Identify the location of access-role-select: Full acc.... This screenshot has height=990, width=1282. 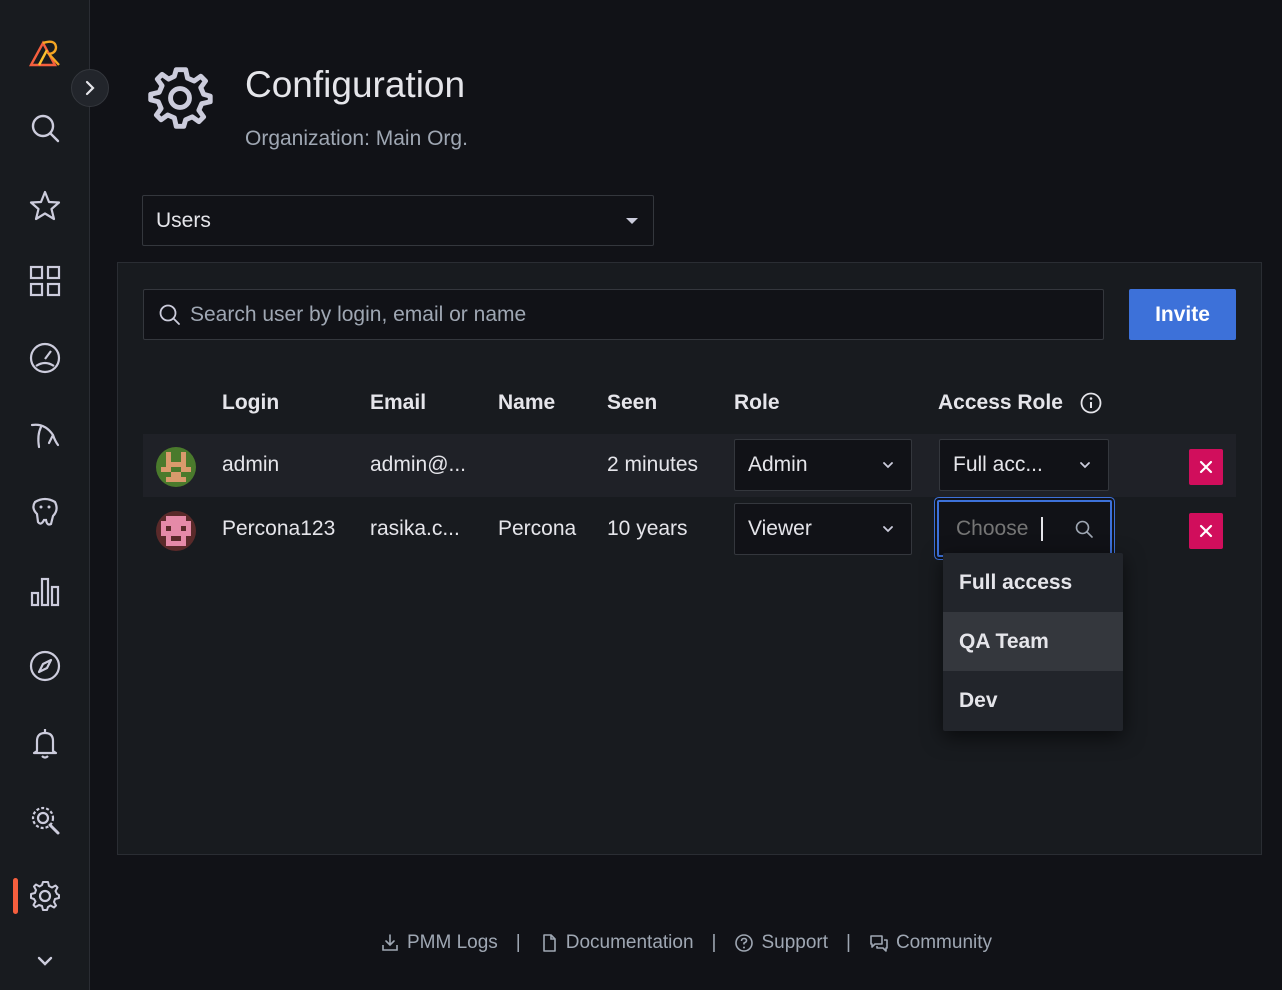
(1024, 465).